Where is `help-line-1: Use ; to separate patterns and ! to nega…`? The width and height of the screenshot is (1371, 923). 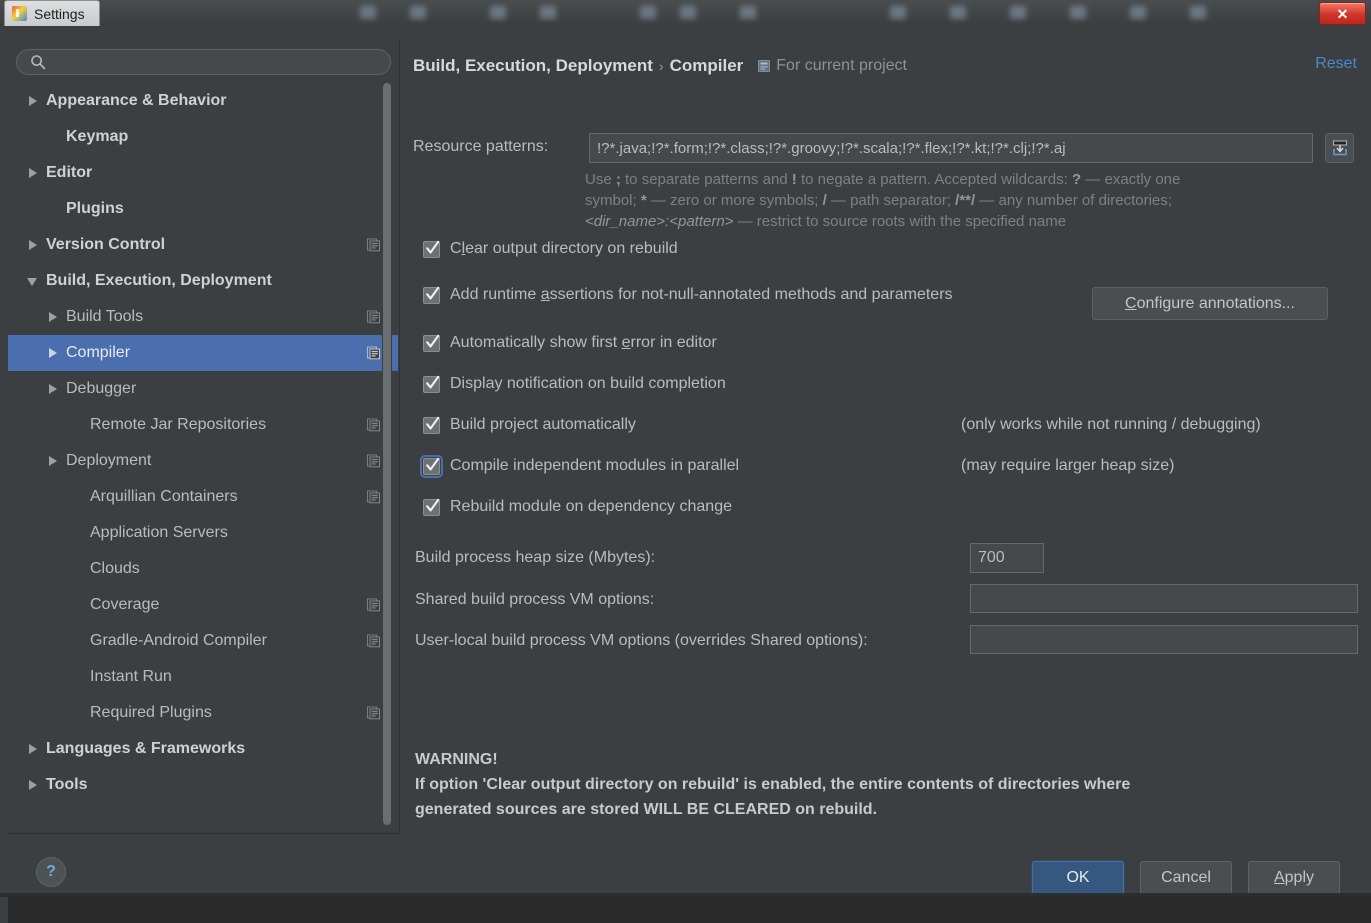
help-line-1: Use ; to separate patterns and ! to nega… is located at coordinates (883, 179).